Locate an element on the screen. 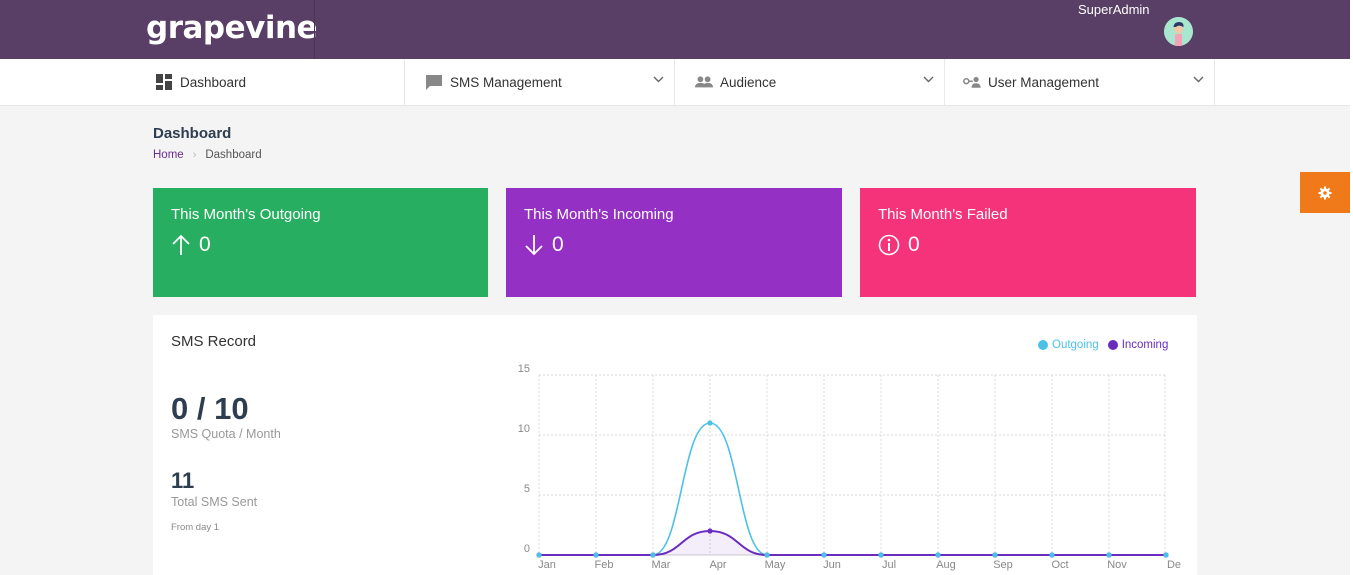 The height and width of the screenshot is (575, 1353). data-point-incoming is located at coordinates (710, 531).